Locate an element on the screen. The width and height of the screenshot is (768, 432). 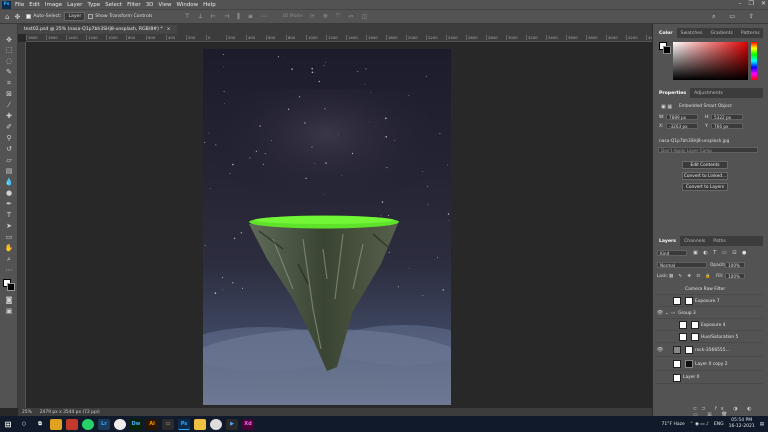
menu-select: Select is located at coordinates (113, 5).